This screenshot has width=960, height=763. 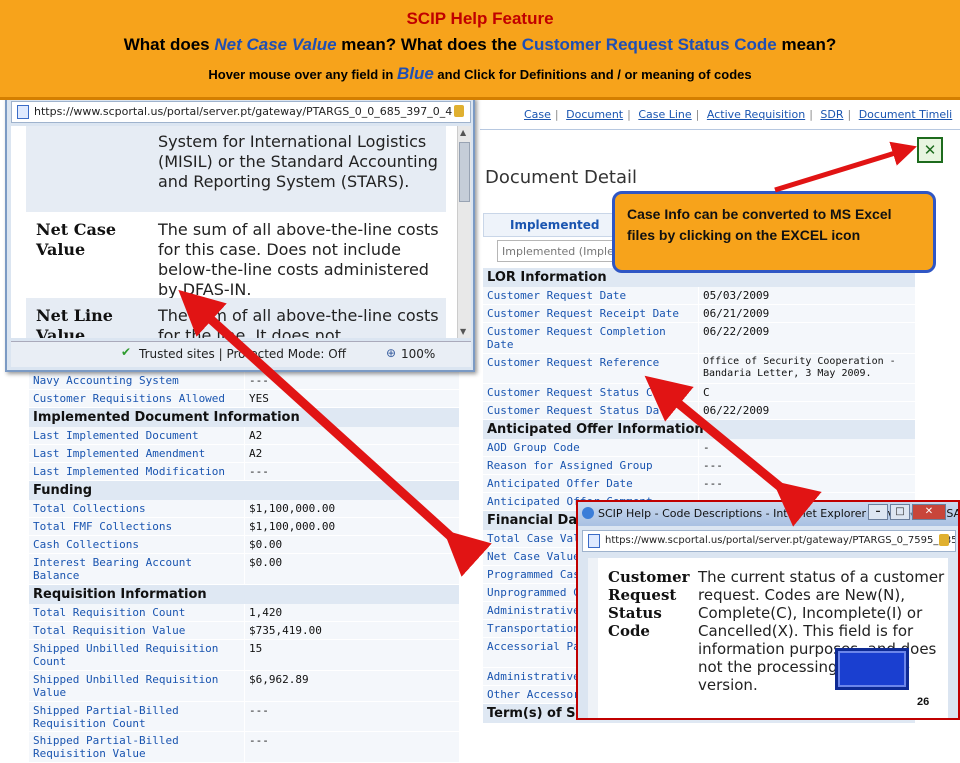 I want to click on table-row: Customer Request Date 05/03/2009, so click(x=699, y=296).